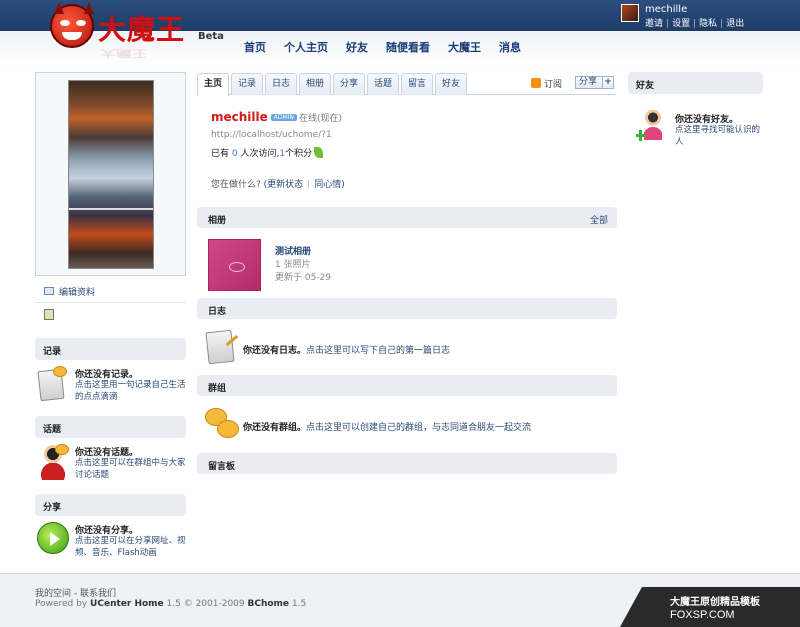  What do you see at coordinates (53, 538) in the screenshot?
I see `share-play-icon` at bounding box center [53, 538].